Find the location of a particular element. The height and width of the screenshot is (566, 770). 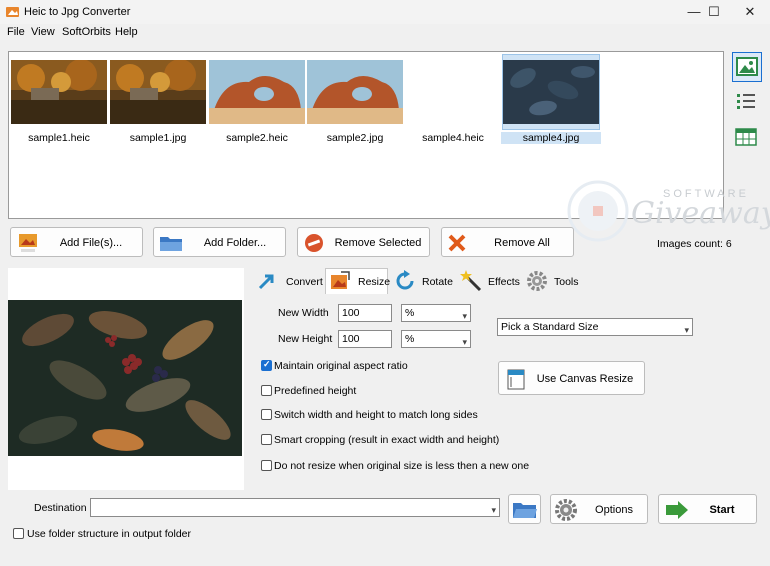

window-title: Heic to Jpg Converter is located at coordinates (77, 12).